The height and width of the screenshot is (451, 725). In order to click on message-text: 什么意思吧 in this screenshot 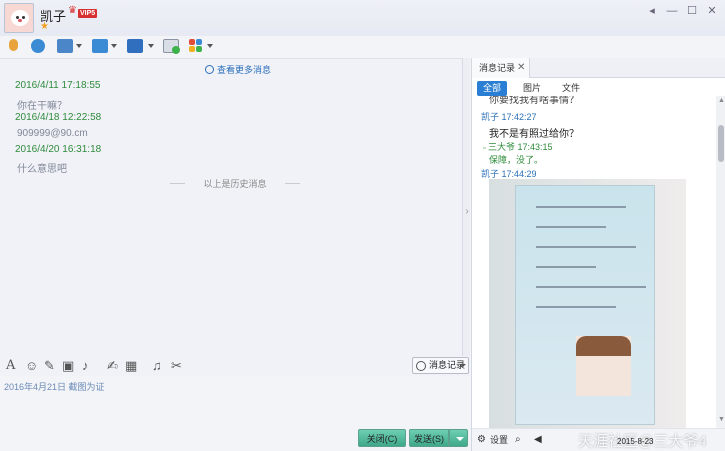, I will do `click(42, 169)`.